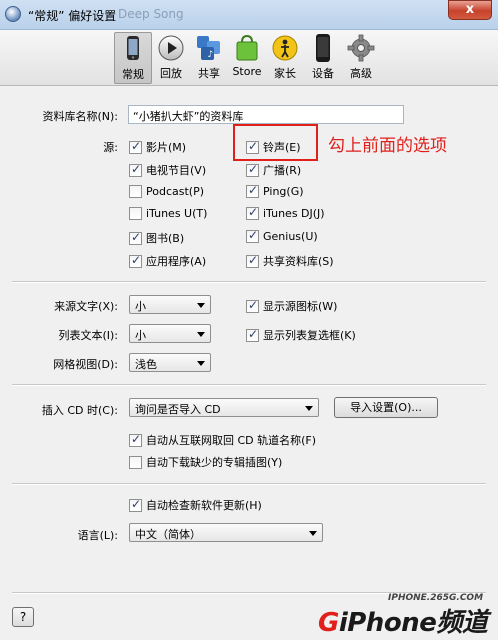 This screenshot has height=640, width=498. Describe the element at coordinates (283, 191) in the screenshot. I see `checkbox-label: Ping(G)` at that location.